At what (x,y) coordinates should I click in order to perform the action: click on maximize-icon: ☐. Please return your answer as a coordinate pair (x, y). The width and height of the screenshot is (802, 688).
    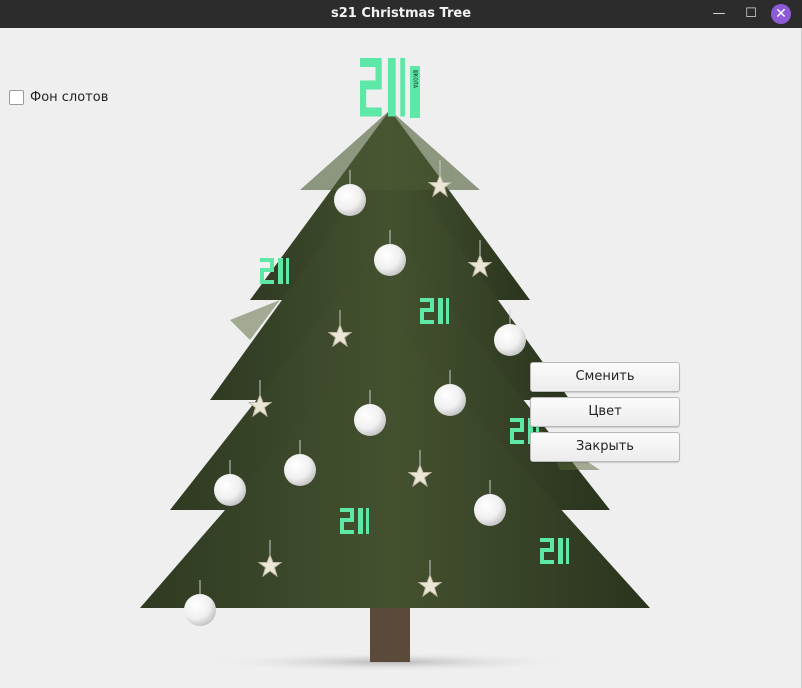
    Looking at the image, I should click on (751, 13).